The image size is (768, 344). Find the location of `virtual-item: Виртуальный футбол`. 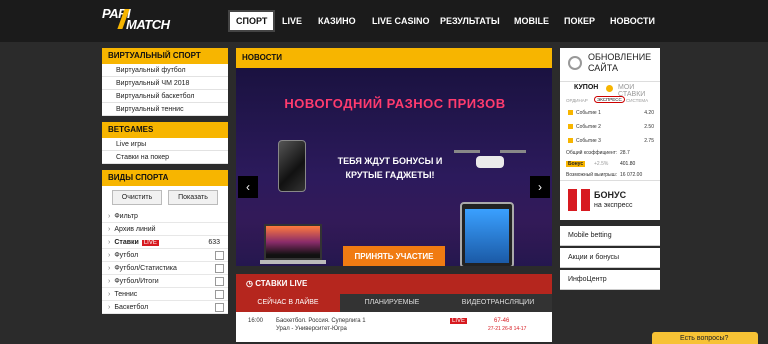

virtual-item: Виртуальный футбол is located at coordinates (165, 70).